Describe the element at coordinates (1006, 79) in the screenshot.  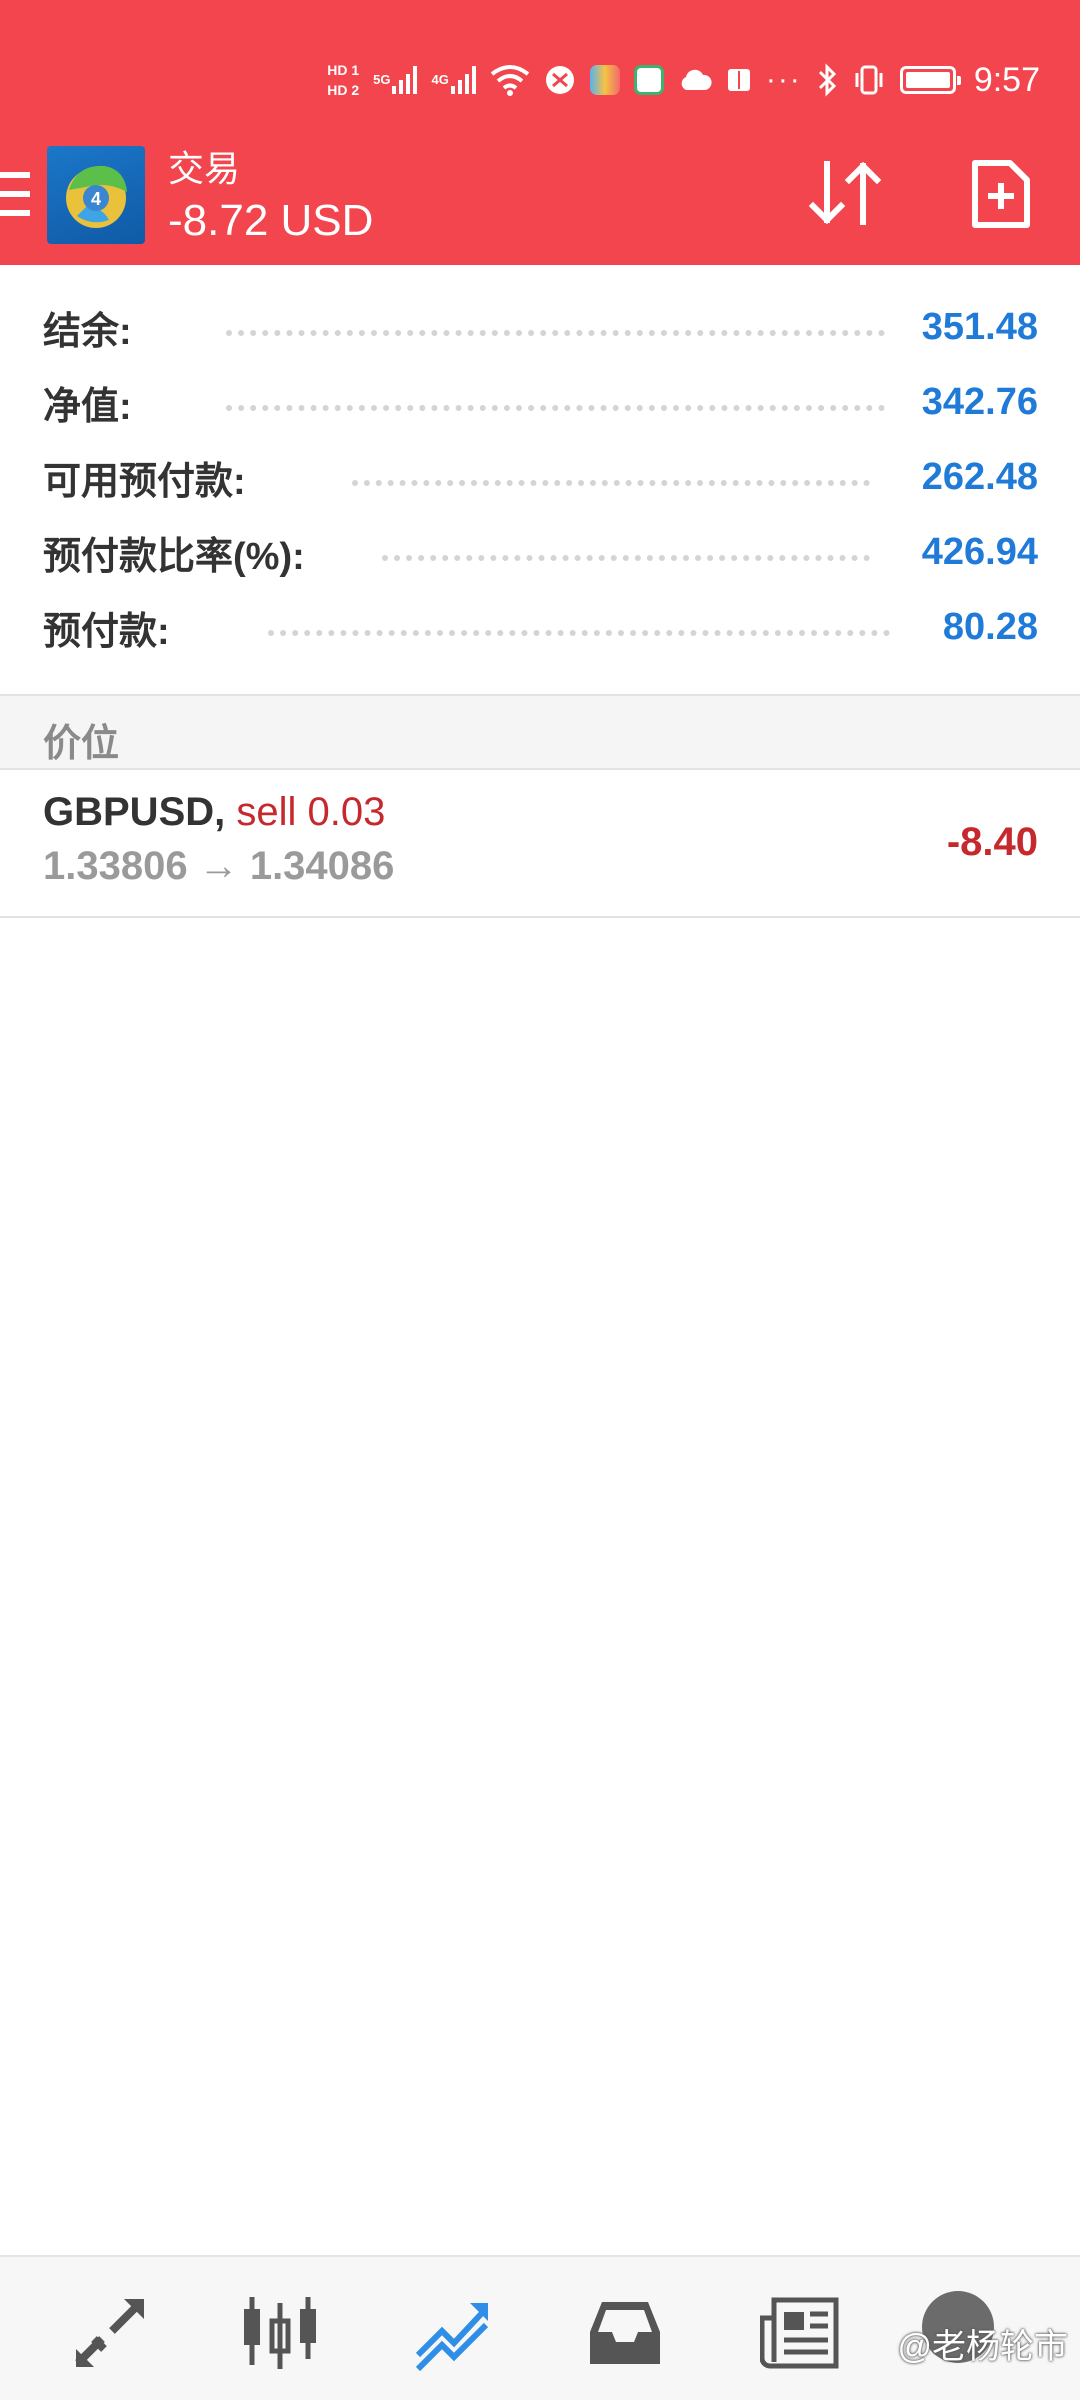
I see `status-time: 9:57` at that location.